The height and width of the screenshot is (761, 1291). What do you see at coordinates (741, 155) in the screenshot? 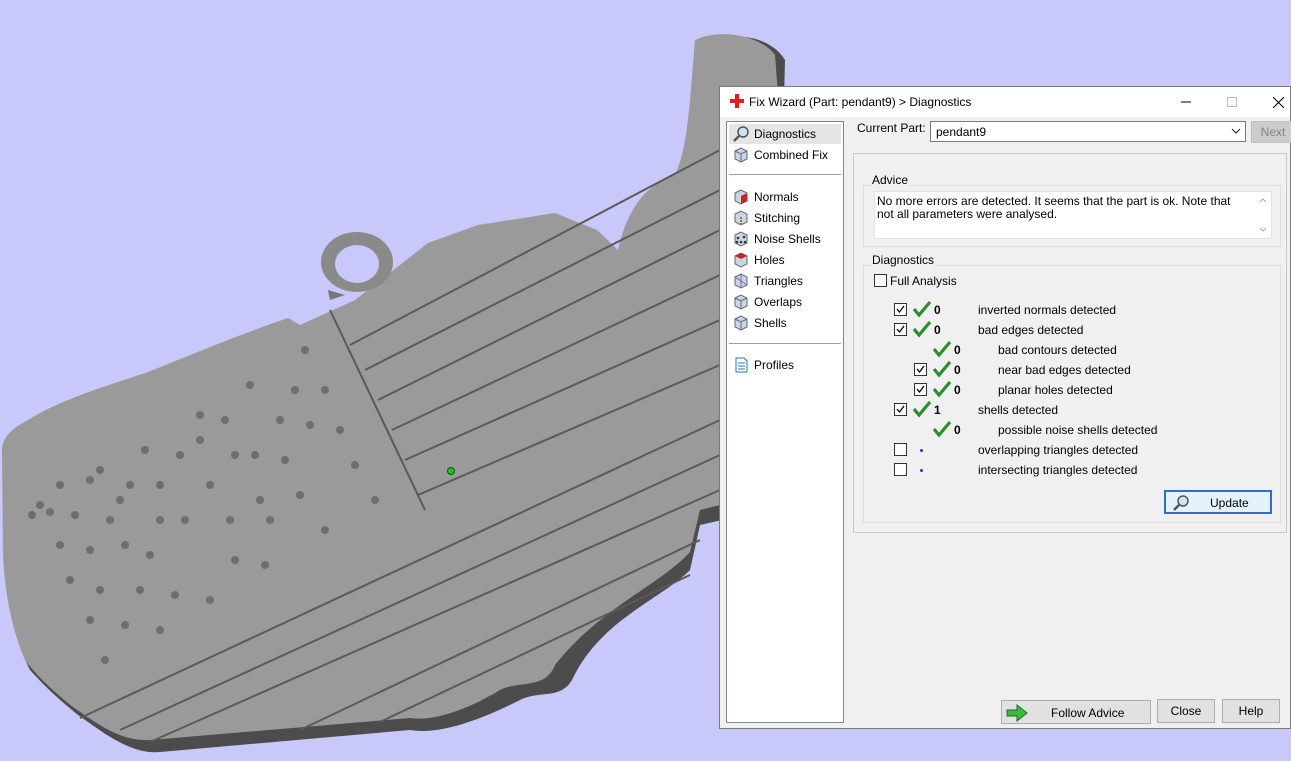
I see `cube-icon` at bounding box center [741, 155].